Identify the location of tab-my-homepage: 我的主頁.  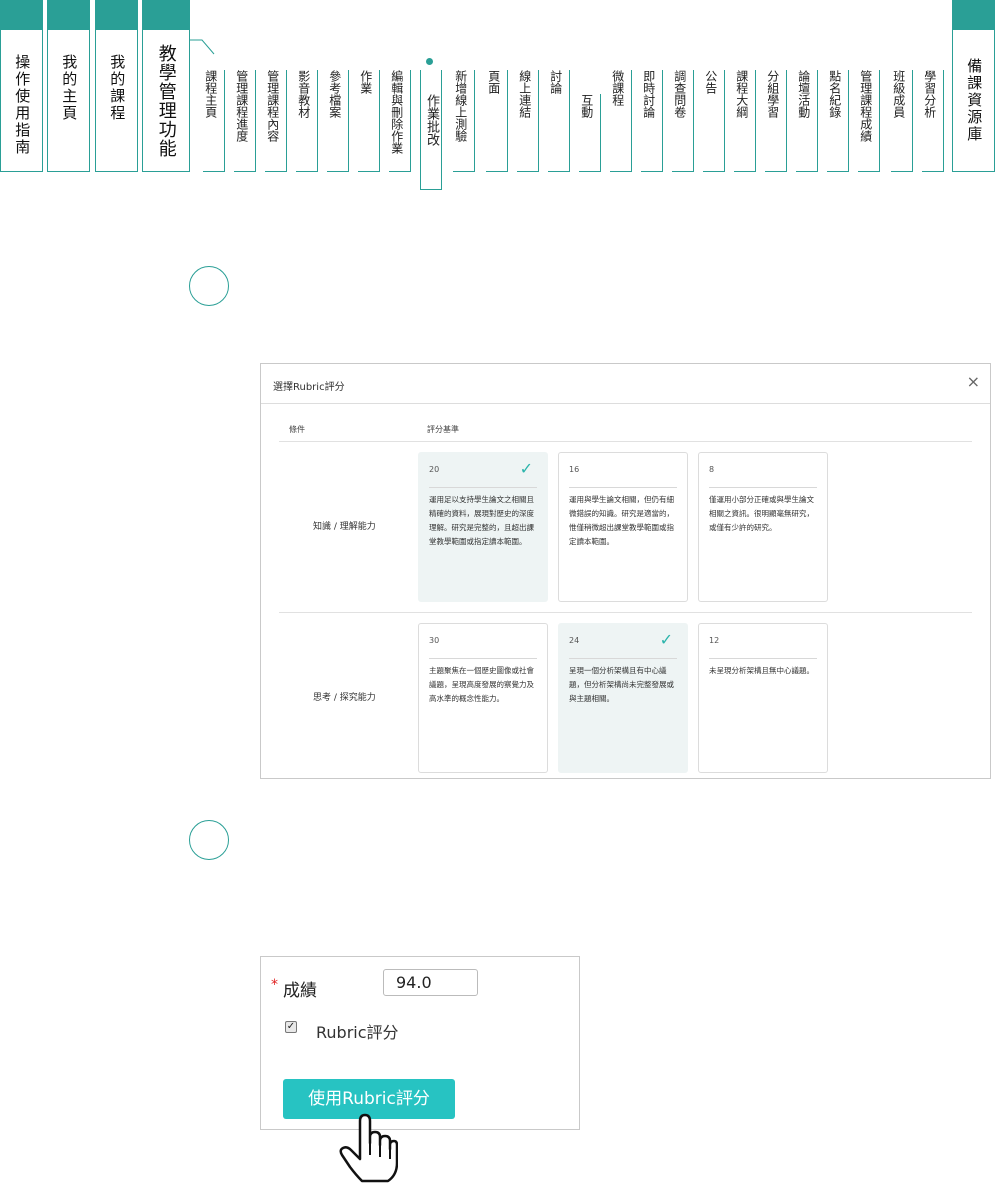
(68, 86).